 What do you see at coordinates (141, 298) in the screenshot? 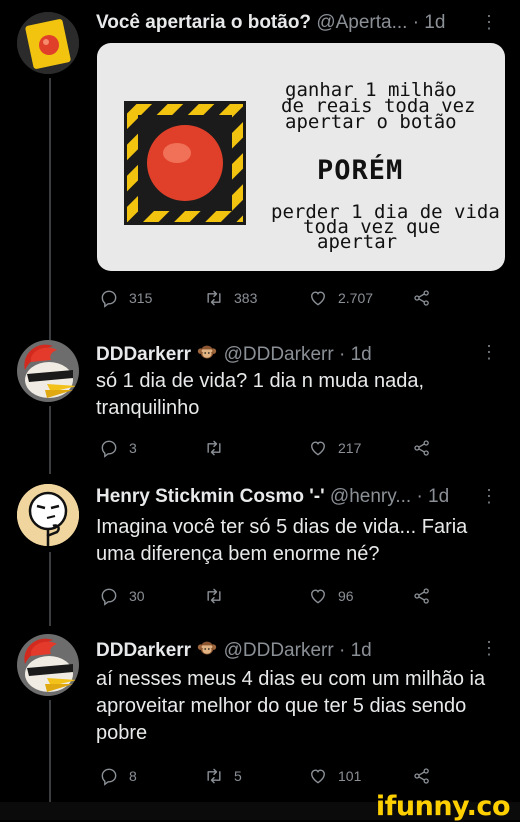
I see `reply-count: 315` at bounding box center [141, 298].